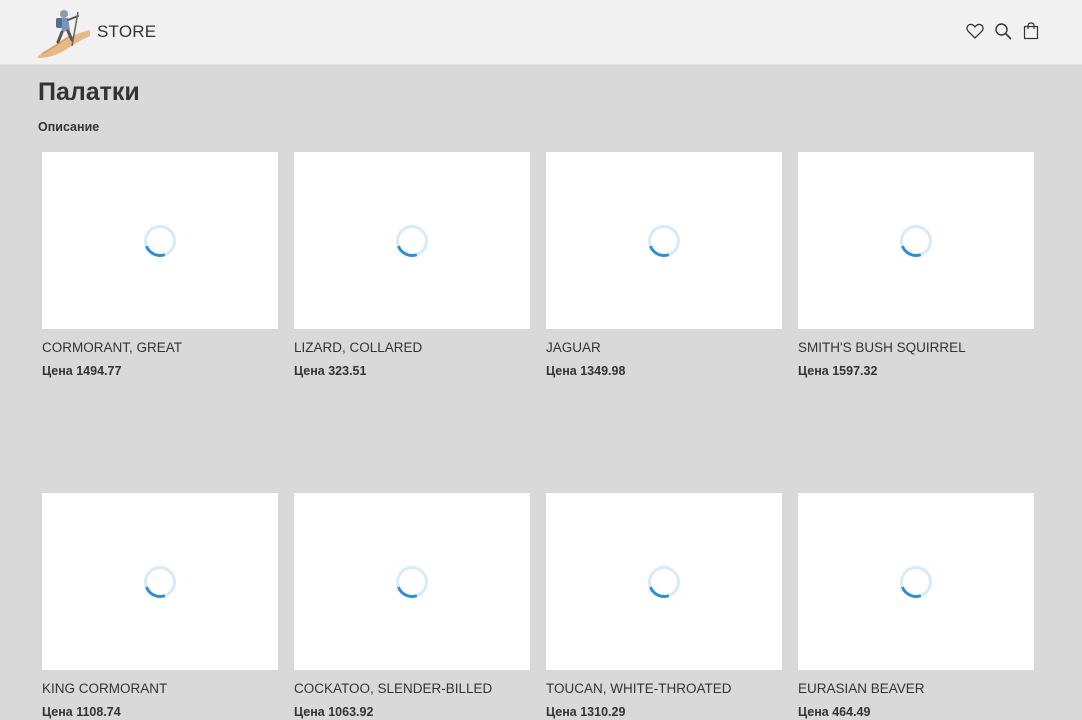 The image size is (1082, 720). Describe the element at coordinates (81, 712) in the screenshot. I see `product-price: Цена 1108.74` at that location.